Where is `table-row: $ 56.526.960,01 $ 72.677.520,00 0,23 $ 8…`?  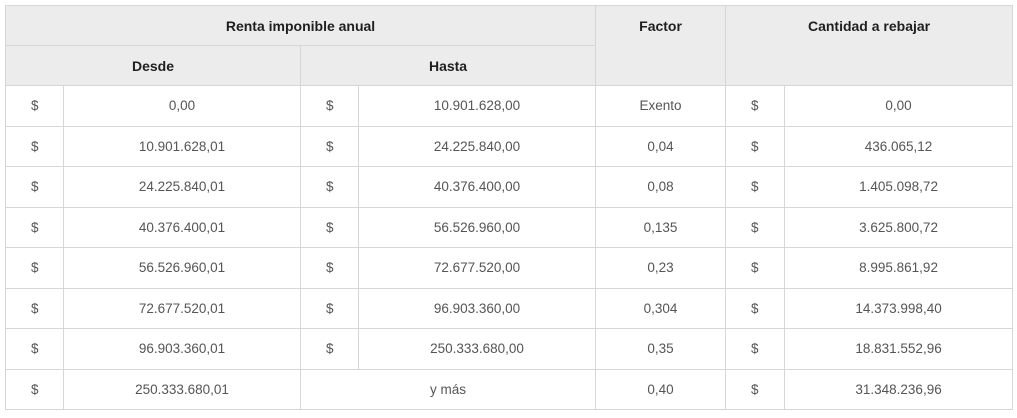
table-row: $ 56.526.960,01 $ 72.677.520,00 0,23 $ 8… is located at coordinates (509, 268).